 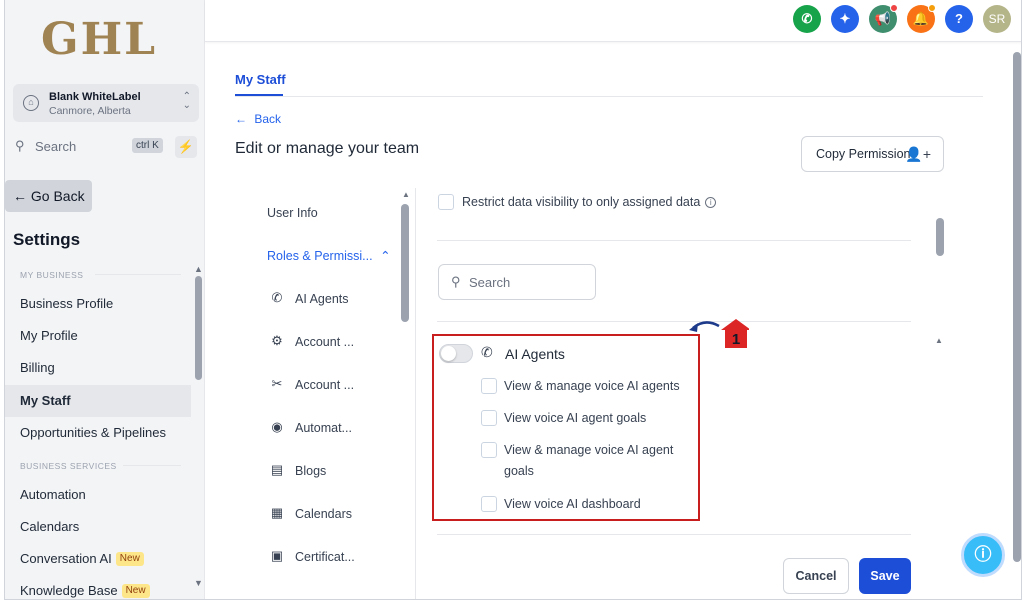 What do you see at coordinates (885, 576) in the screenshot?
I see `save-button: Save` at bounding box center [885, 576].